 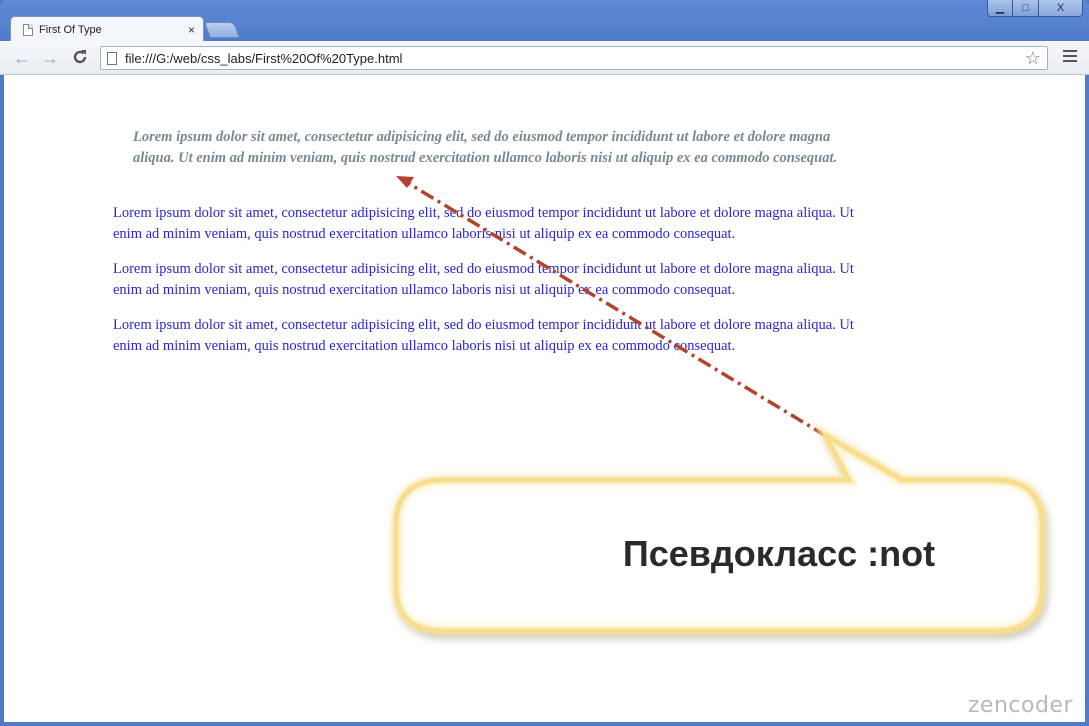 I want to click on close-window-button: X, so click(x=1061, y=8).